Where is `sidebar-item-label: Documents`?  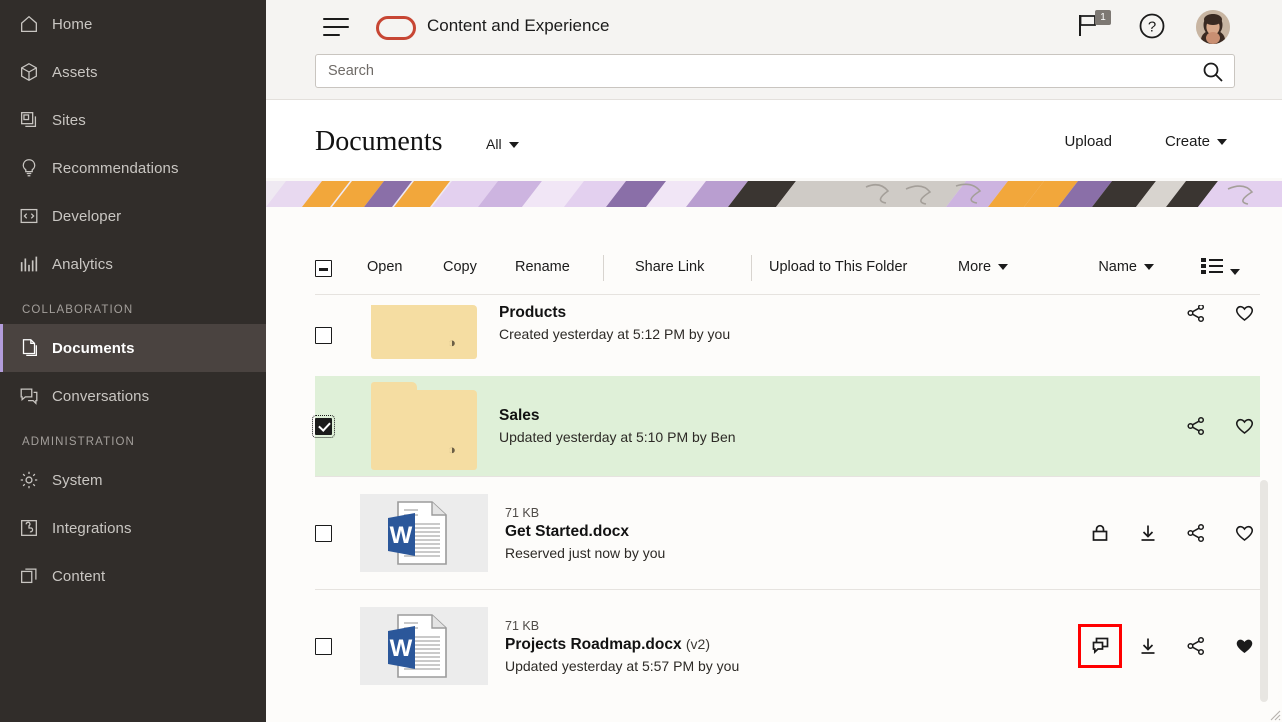 sidebar-item-label: Documents is located at coordinates (93, 348).